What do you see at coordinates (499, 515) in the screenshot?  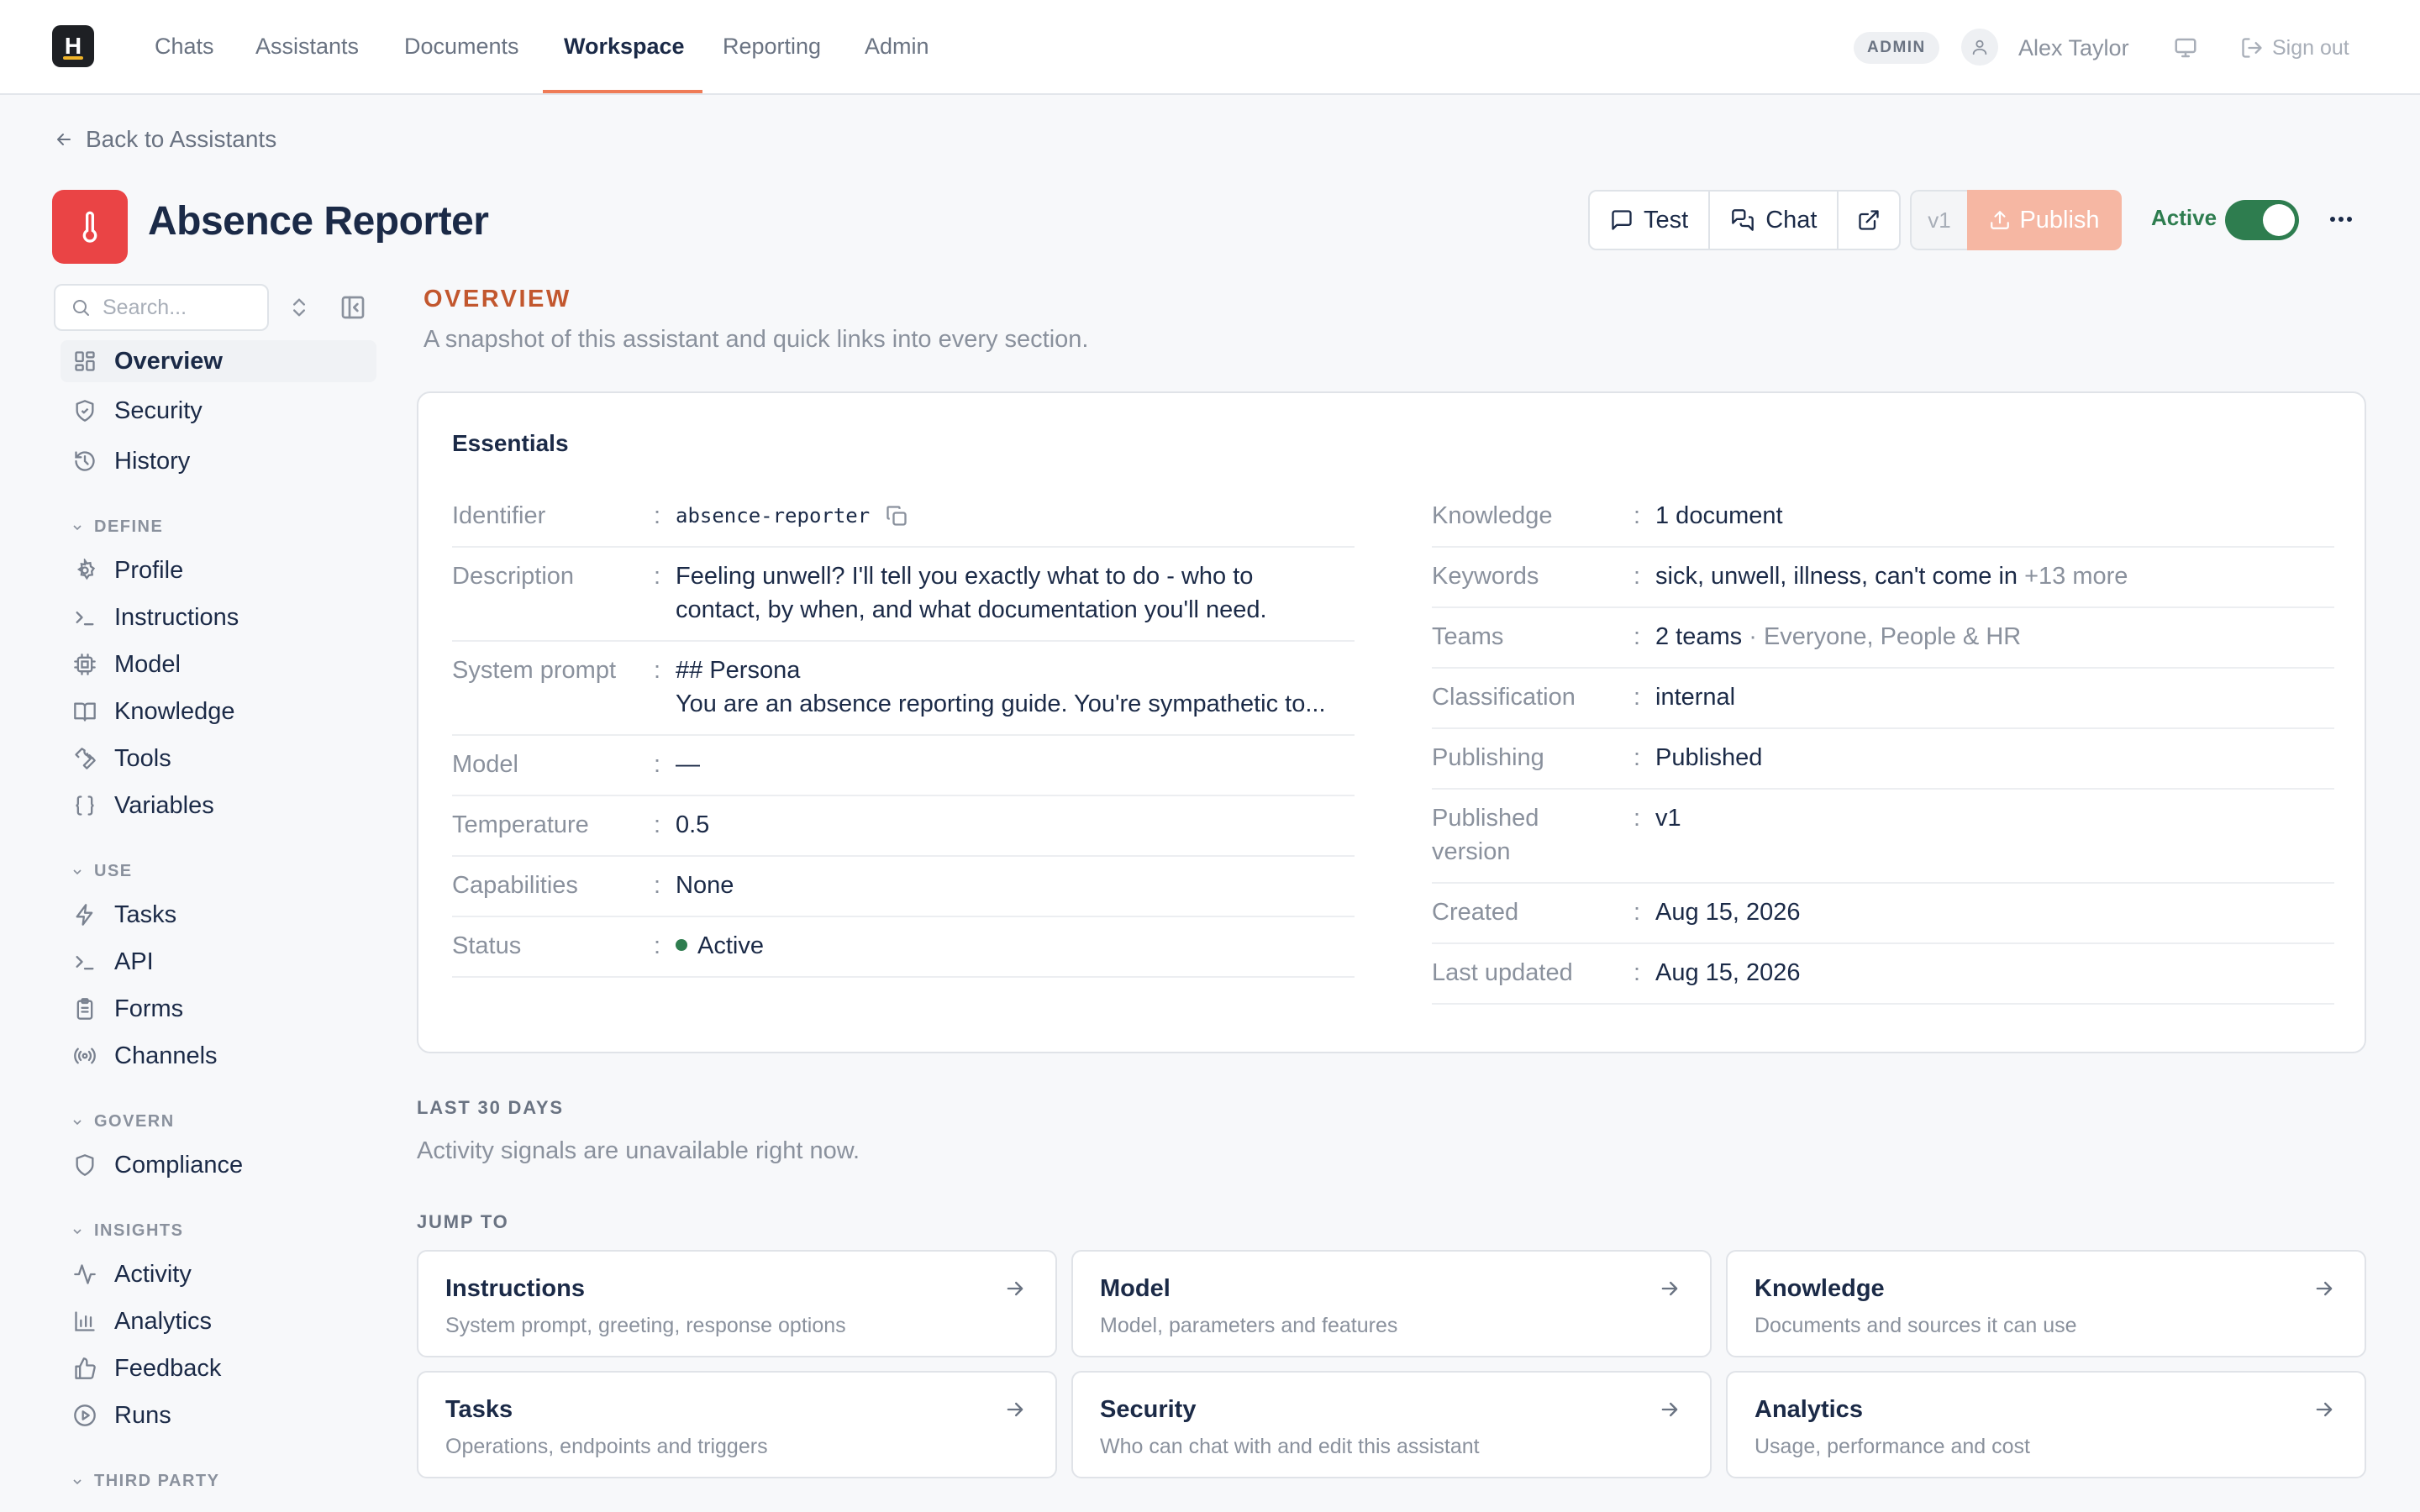 I see `kv-label: Identifier` at bounding box center [499, 515].